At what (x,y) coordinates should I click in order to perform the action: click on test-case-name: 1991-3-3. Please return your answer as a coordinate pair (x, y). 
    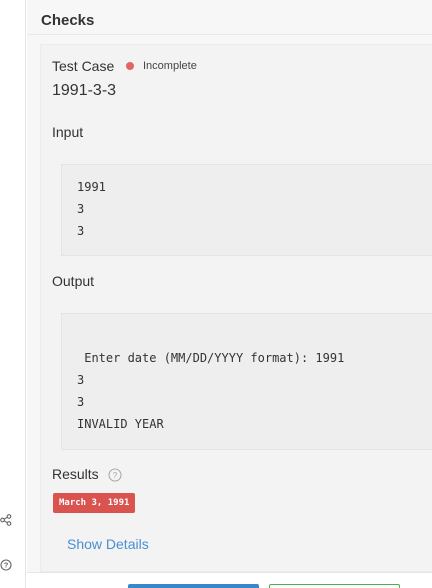
    Looking at the image, I should click on (84, 90).